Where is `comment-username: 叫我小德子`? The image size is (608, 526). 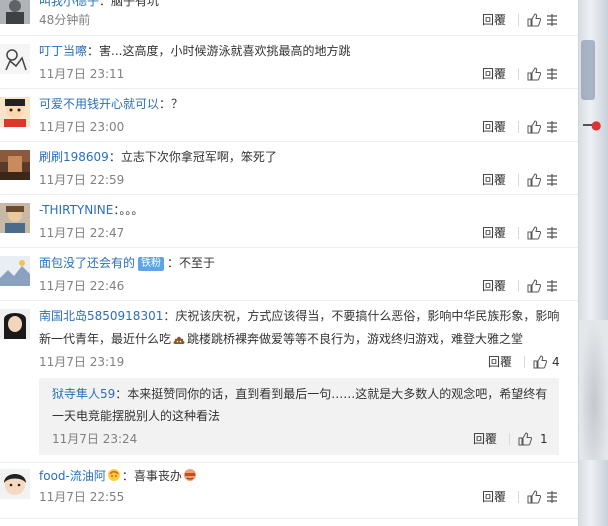
comment-username: 叫我小德子 is located at coordinates (69, 4).